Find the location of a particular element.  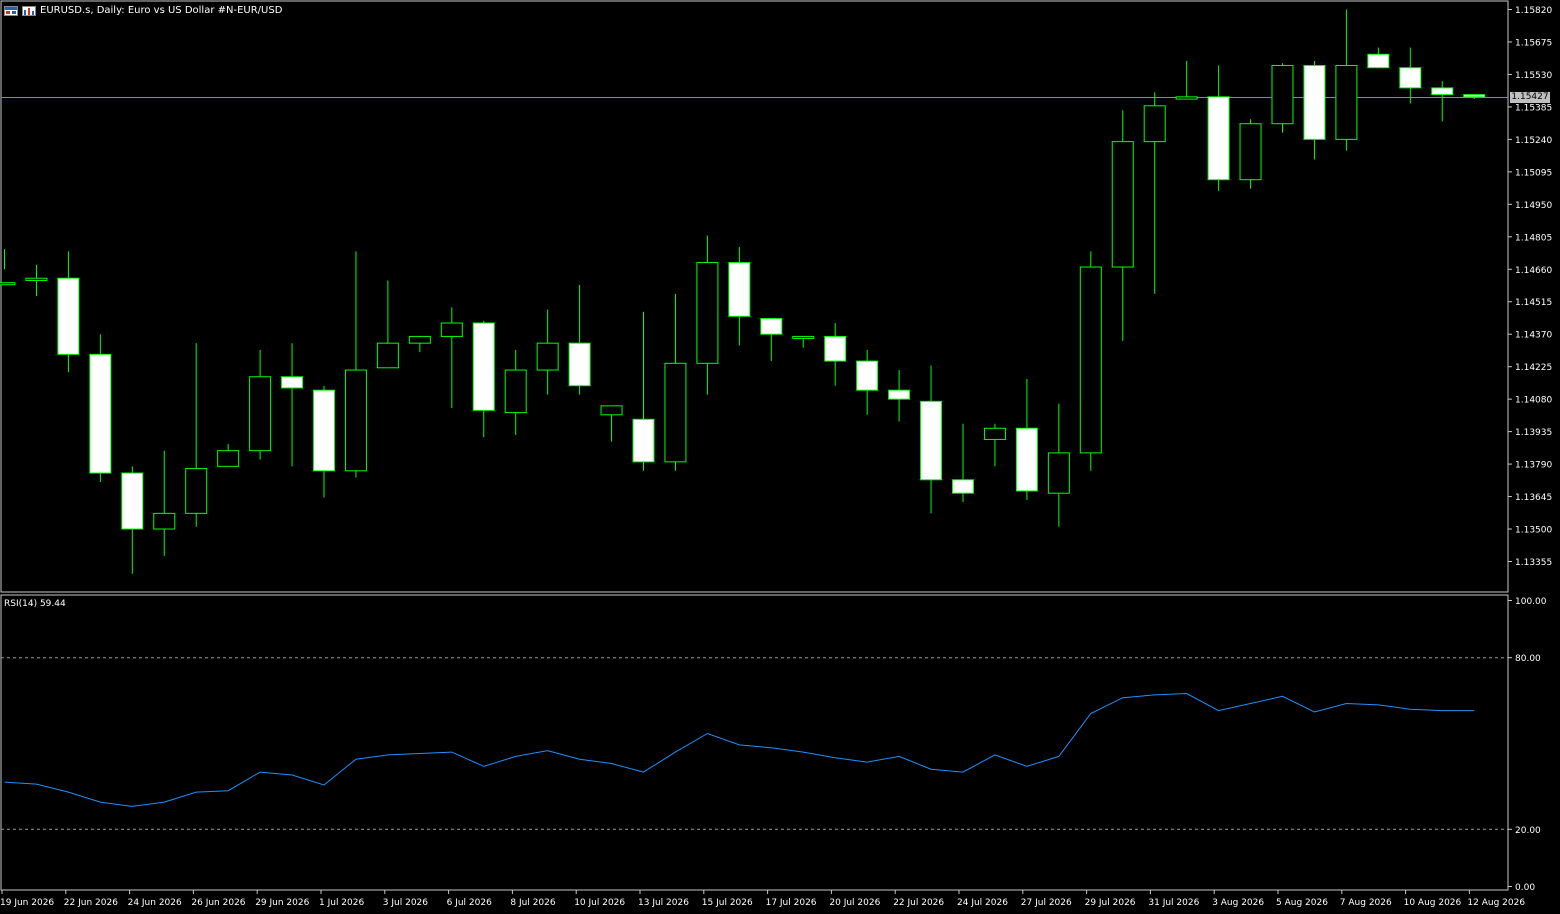

rsi-tick-label: 80.00 is located at coordinates (1528, 659).